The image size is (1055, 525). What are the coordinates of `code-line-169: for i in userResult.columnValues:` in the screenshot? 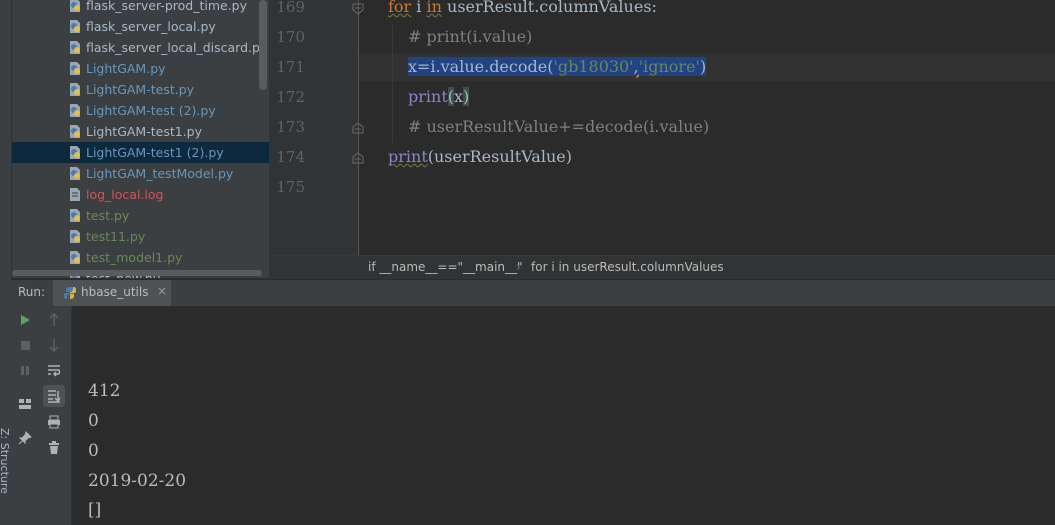 It's located at (522, 8).